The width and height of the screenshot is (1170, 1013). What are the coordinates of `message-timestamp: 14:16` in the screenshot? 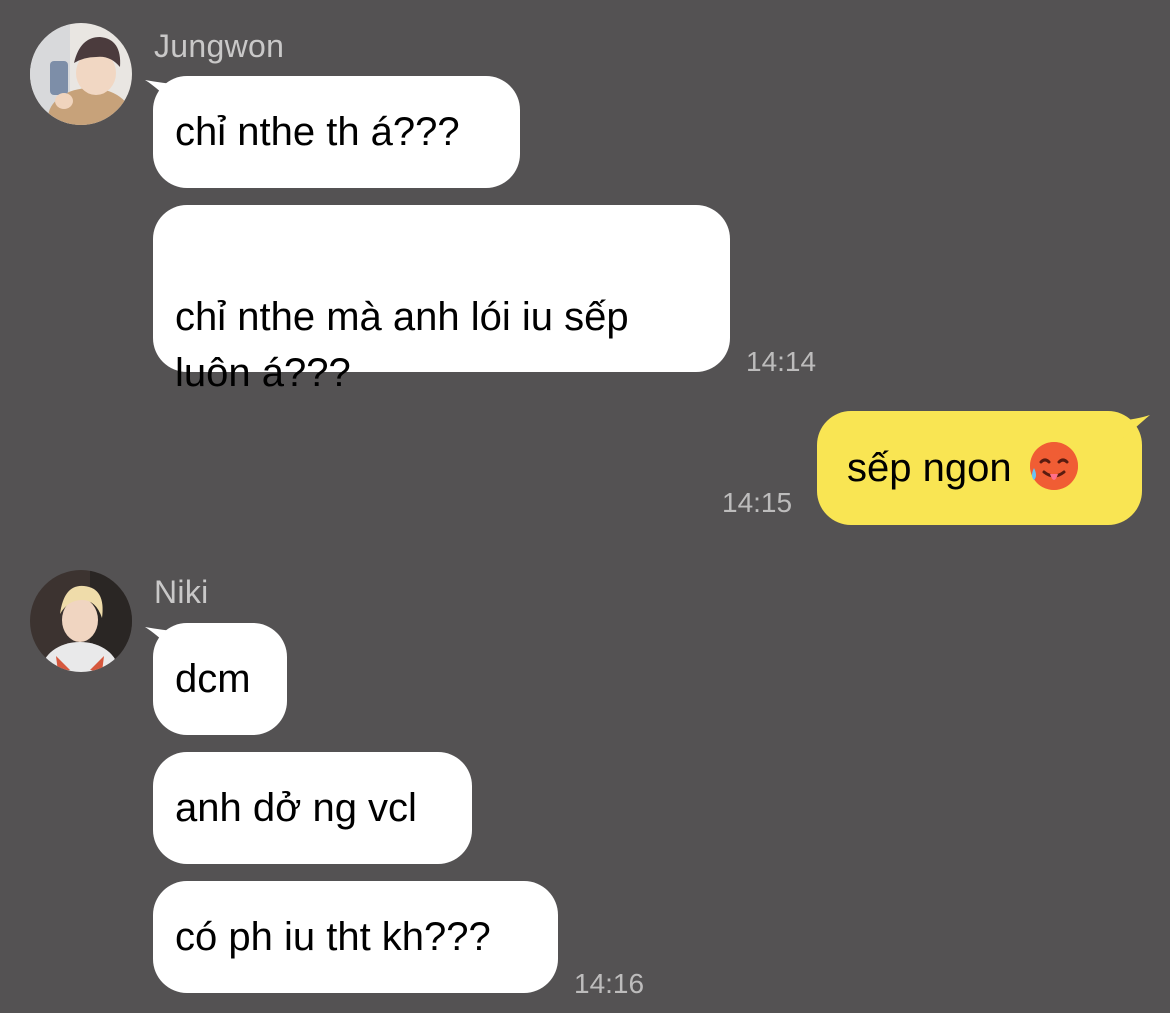 It's located at (609, 983).